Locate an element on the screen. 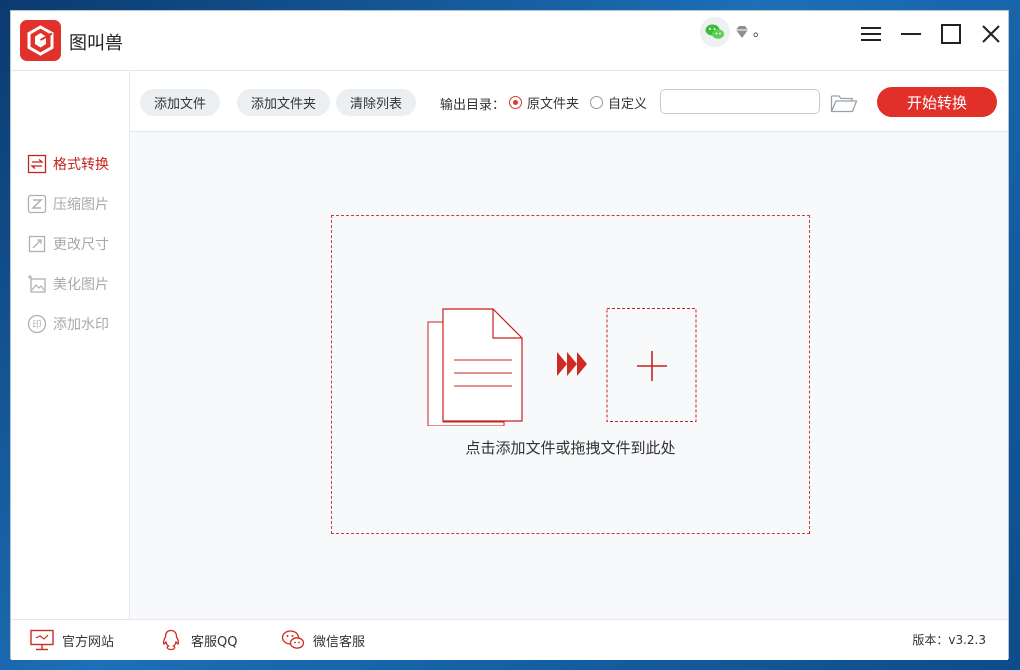  resize-icon is located at coordinates (37, 244).